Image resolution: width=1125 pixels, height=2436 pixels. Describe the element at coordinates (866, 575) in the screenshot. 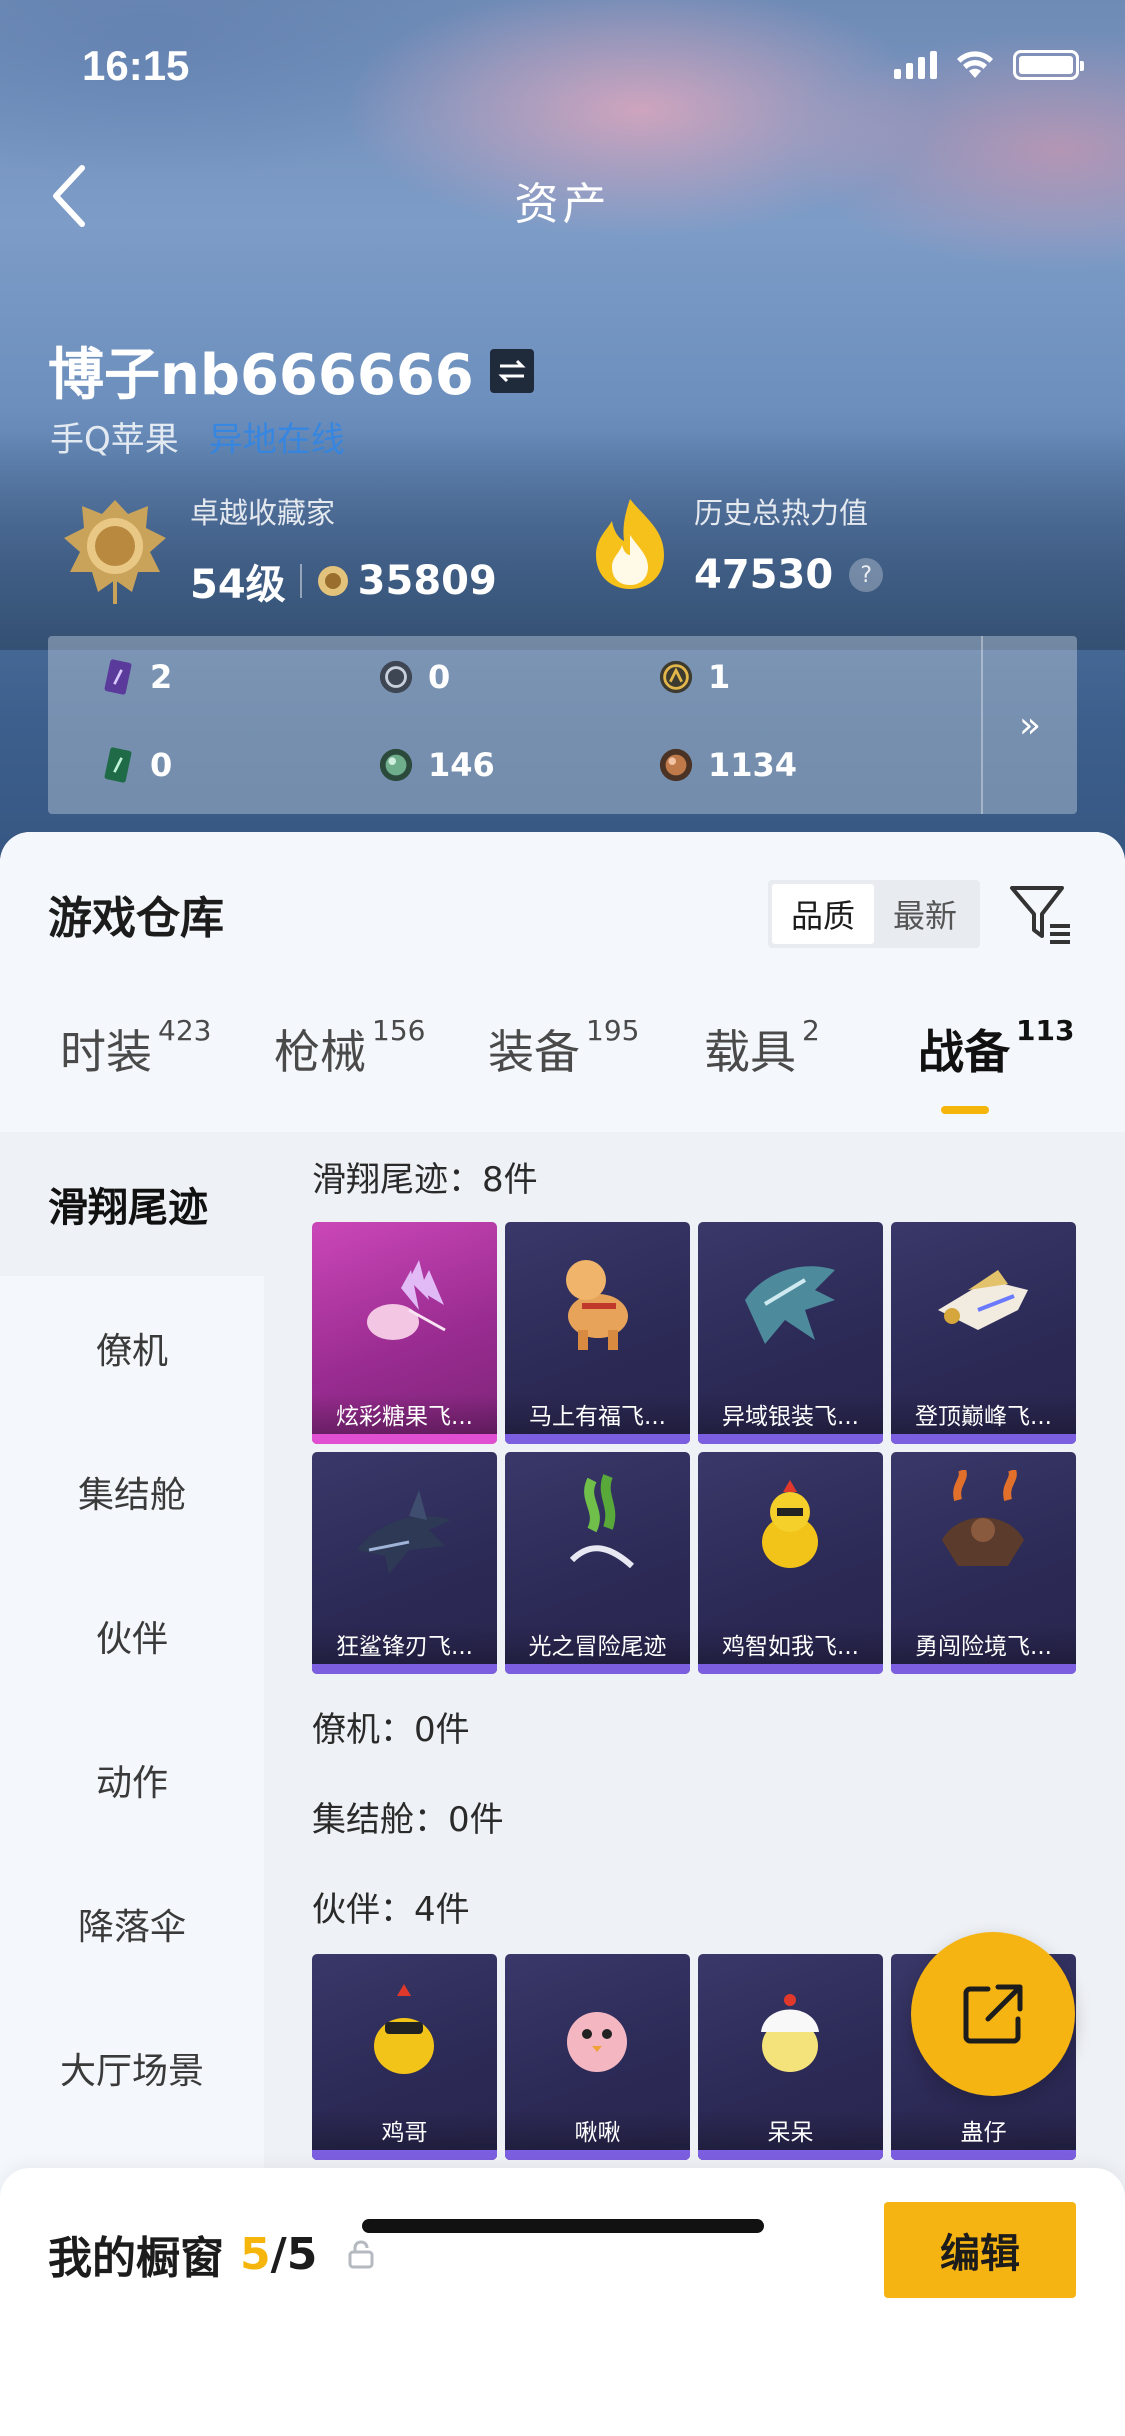

I see `help-icon: ?` at that location.